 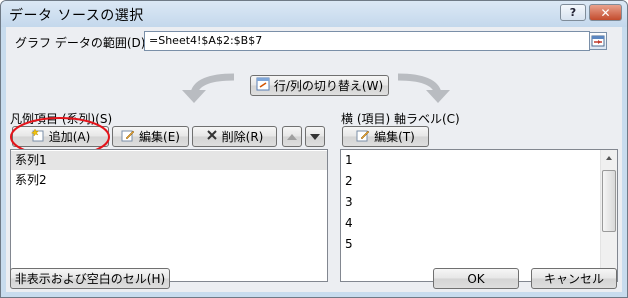 What do you see at coordinates (208, 88) in the screenshot?
I see `curve-arrow-left-icon` at bounding box center [208, 88].